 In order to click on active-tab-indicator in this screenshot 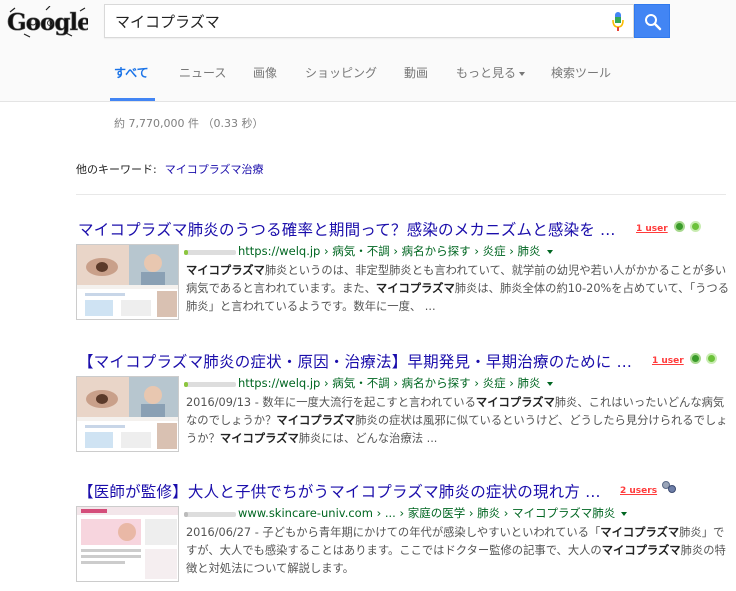, I will do `click(132, 99)`.